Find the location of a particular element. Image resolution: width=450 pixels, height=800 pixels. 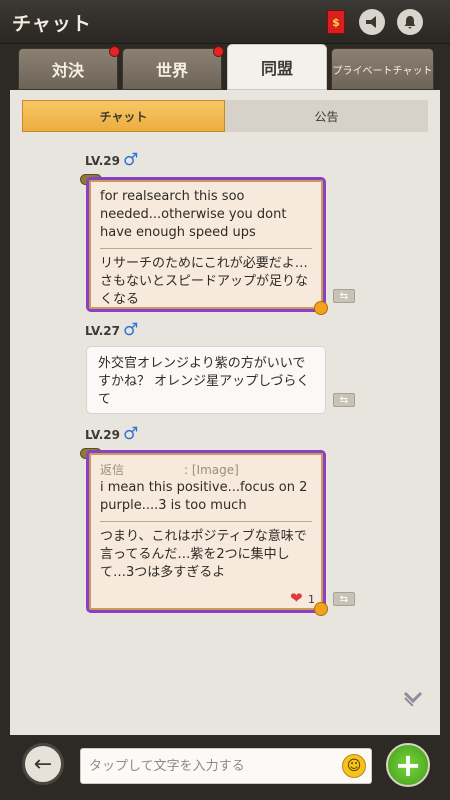

channel-tabs: 対決 世界 同盟 プライベートチャット is located at coordinates (225, 67).